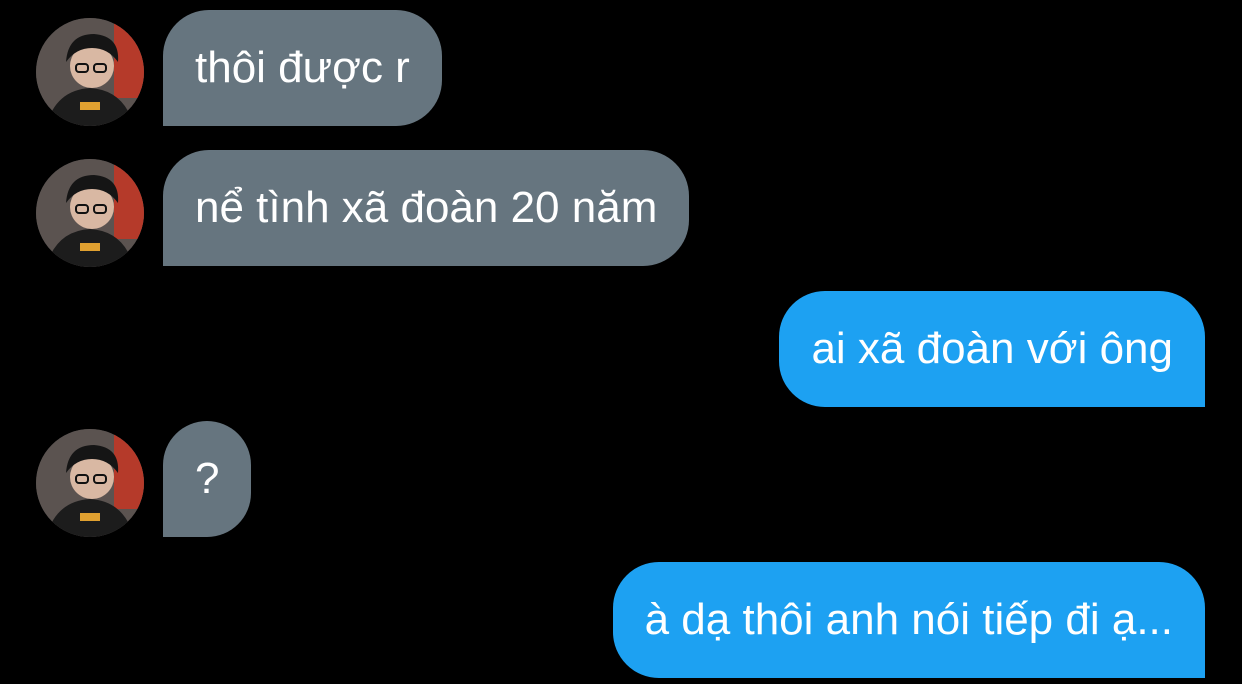  I want to click on incoming-message-bubble: thôi được r, so click(302, 68).